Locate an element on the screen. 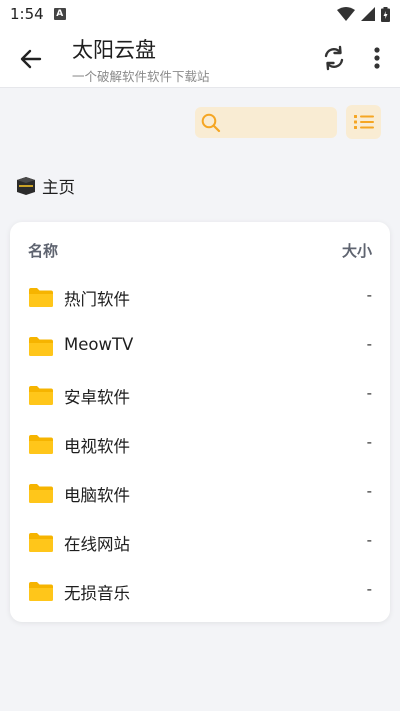 The image size is (400, 711). signal-icon is located at coordinates (368, 14).